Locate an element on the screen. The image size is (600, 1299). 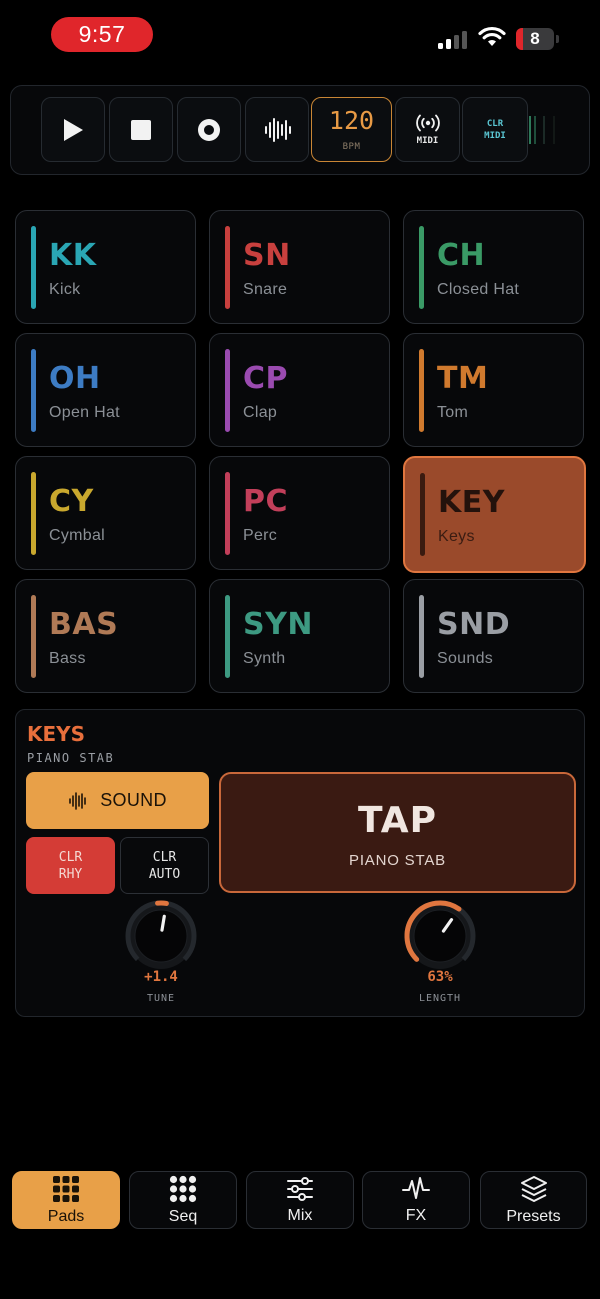
nav-label: Mix is located at coordinates (300, 1215).